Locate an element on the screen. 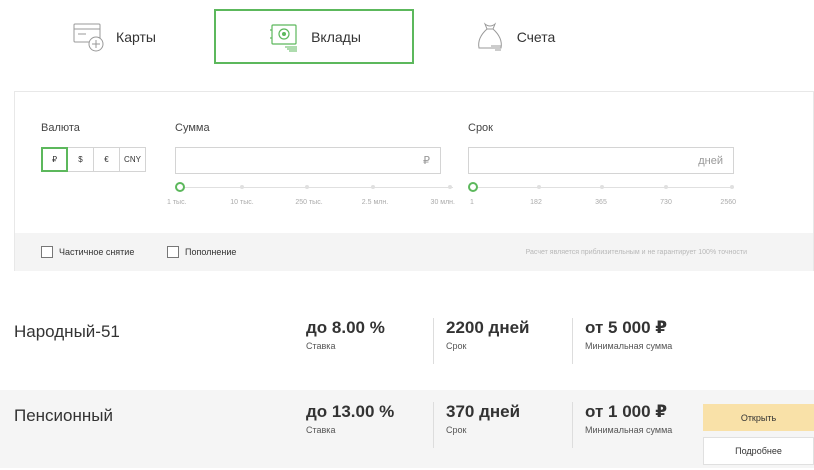 Image resolution: width=814 pixels, height=470 pixels. amount-field: ₽ is located at coordinates (308, 160).